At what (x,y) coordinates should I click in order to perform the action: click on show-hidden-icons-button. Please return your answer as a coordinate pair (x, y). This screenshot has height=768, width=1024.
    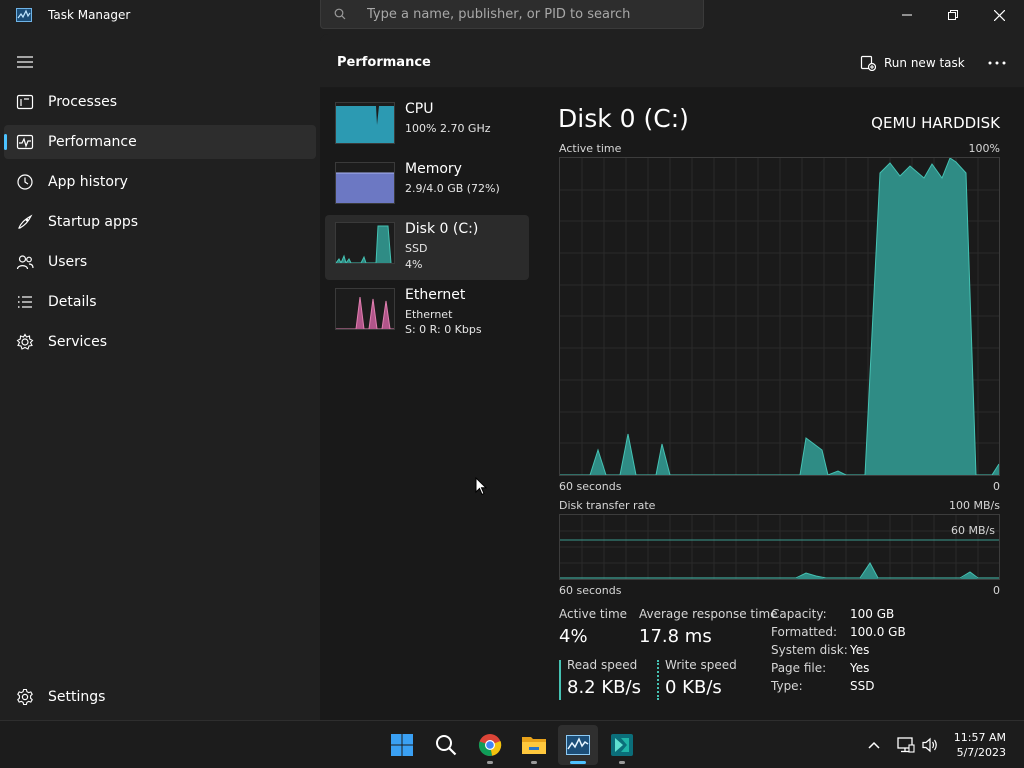
    Looking at the image, I should click on (874, 745).